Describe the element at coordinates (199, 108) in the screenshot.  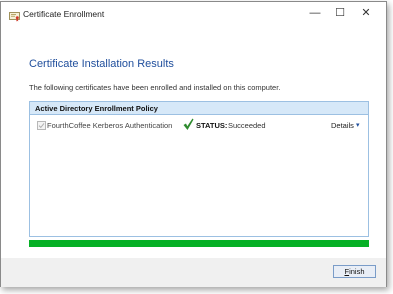
I see `policy-group-header: Active Directory Enrollment Policy` at that location.